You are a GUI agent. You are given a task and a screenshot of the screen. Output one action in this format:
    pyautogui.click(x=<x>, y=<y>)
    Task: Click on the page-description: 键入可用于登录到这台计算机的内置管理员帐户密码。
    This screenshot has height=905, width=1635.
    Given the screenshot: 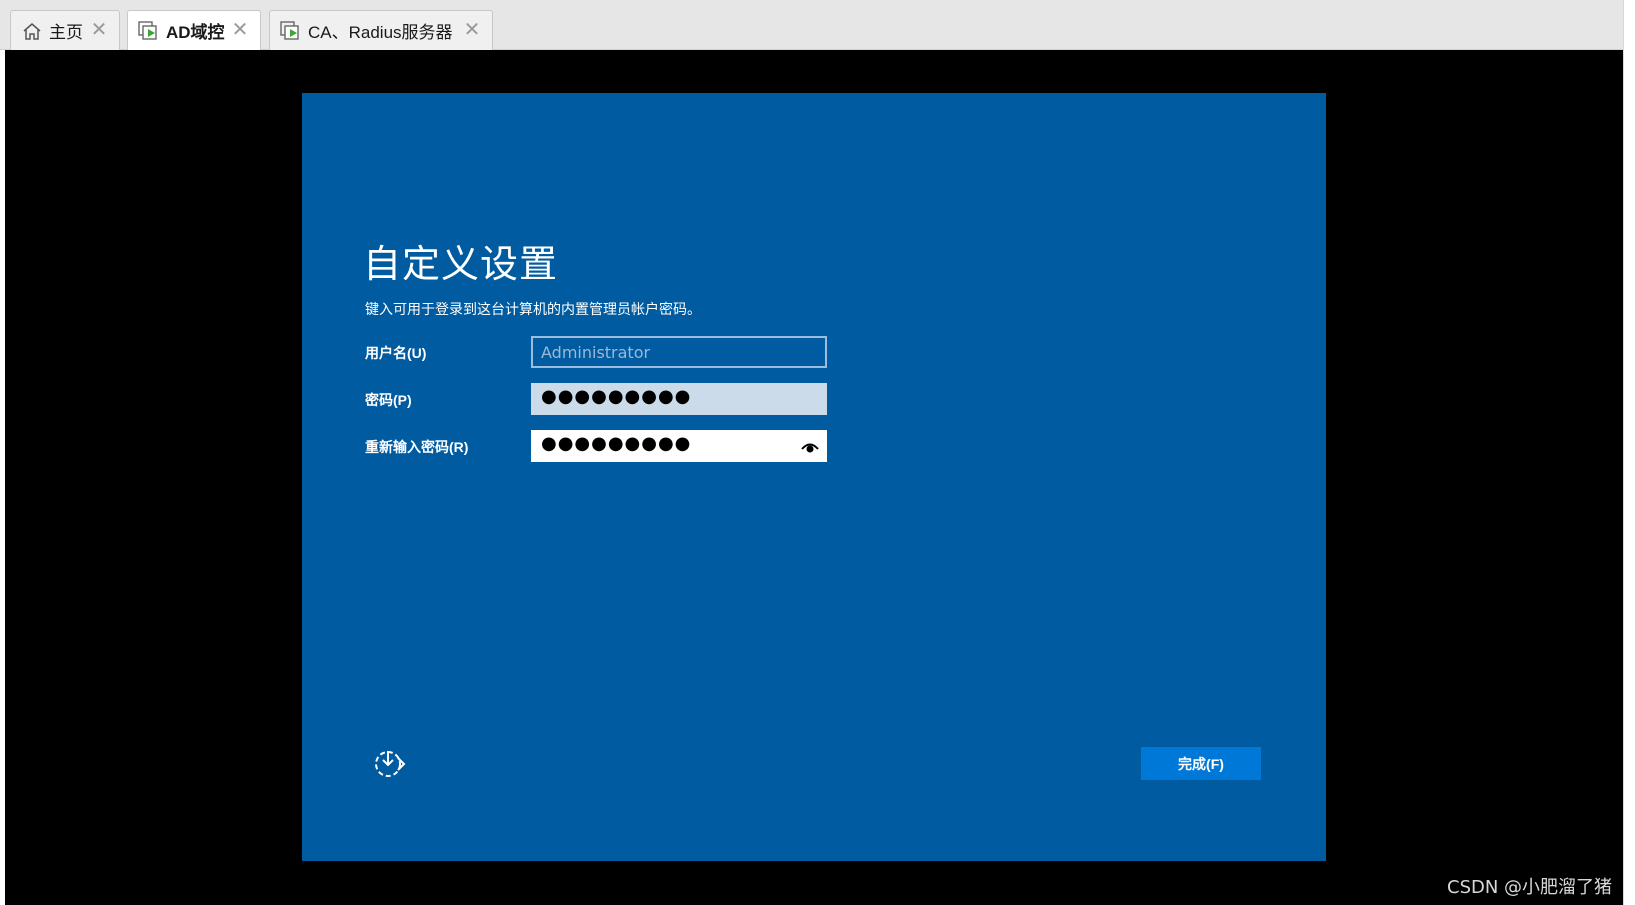 What is the action you would take?
    pyautogui.click(x=533, y=309)
    